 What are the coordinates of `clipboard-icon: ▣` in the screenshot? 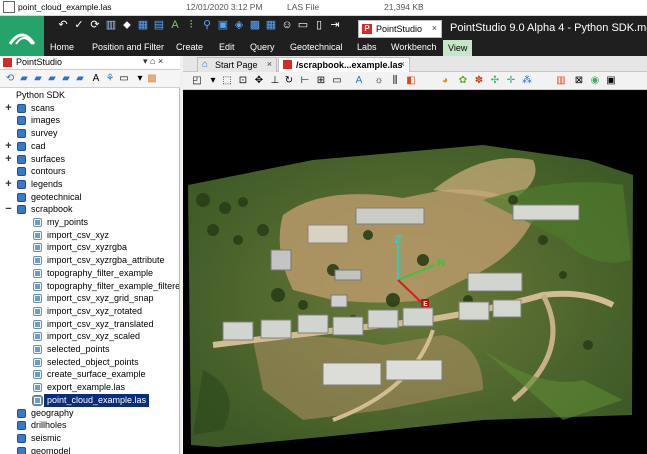 It's located at (223, 25).